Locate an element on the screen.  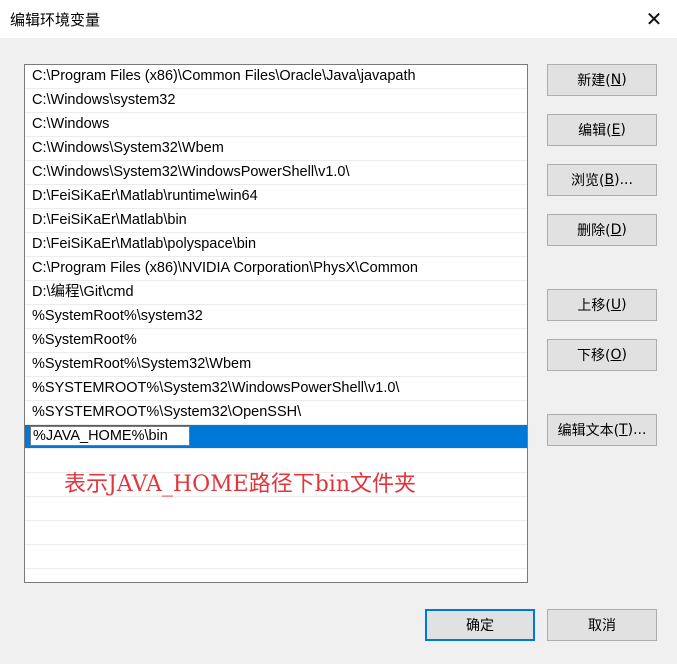
edit-button-label: 编辑( is located at coordinates (595, 131).